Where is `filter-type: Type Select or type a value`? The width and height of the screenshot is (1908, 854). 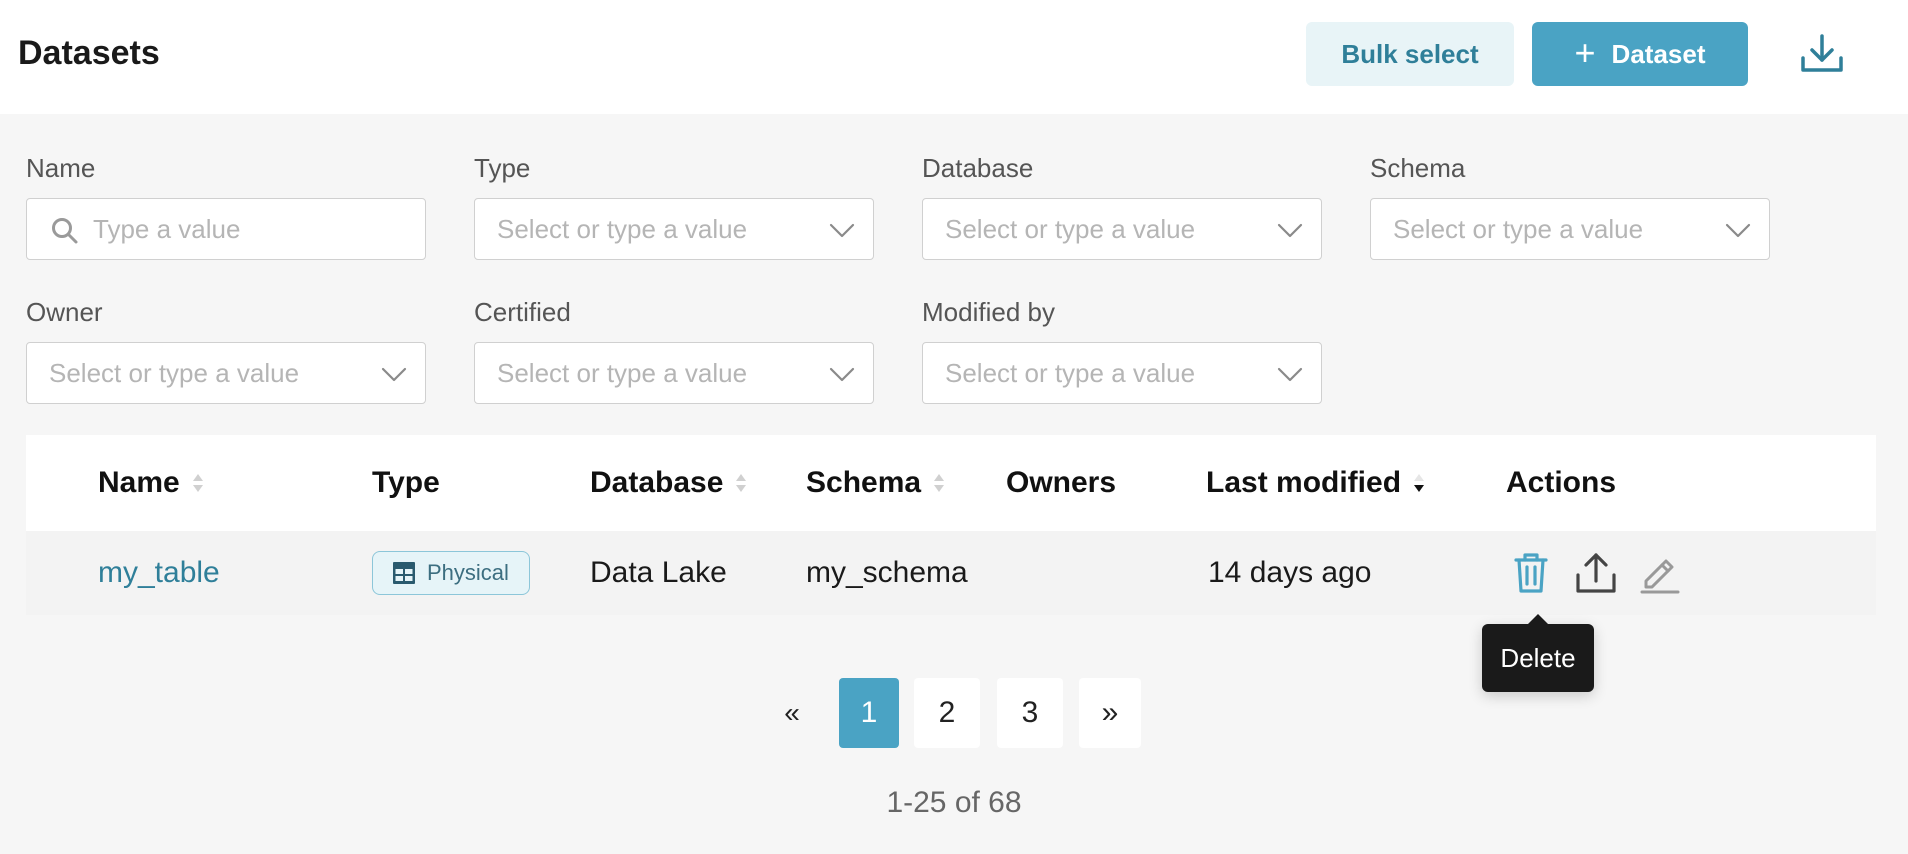
filter-type: Type Select or type a value is located at coordinates (674, 205).